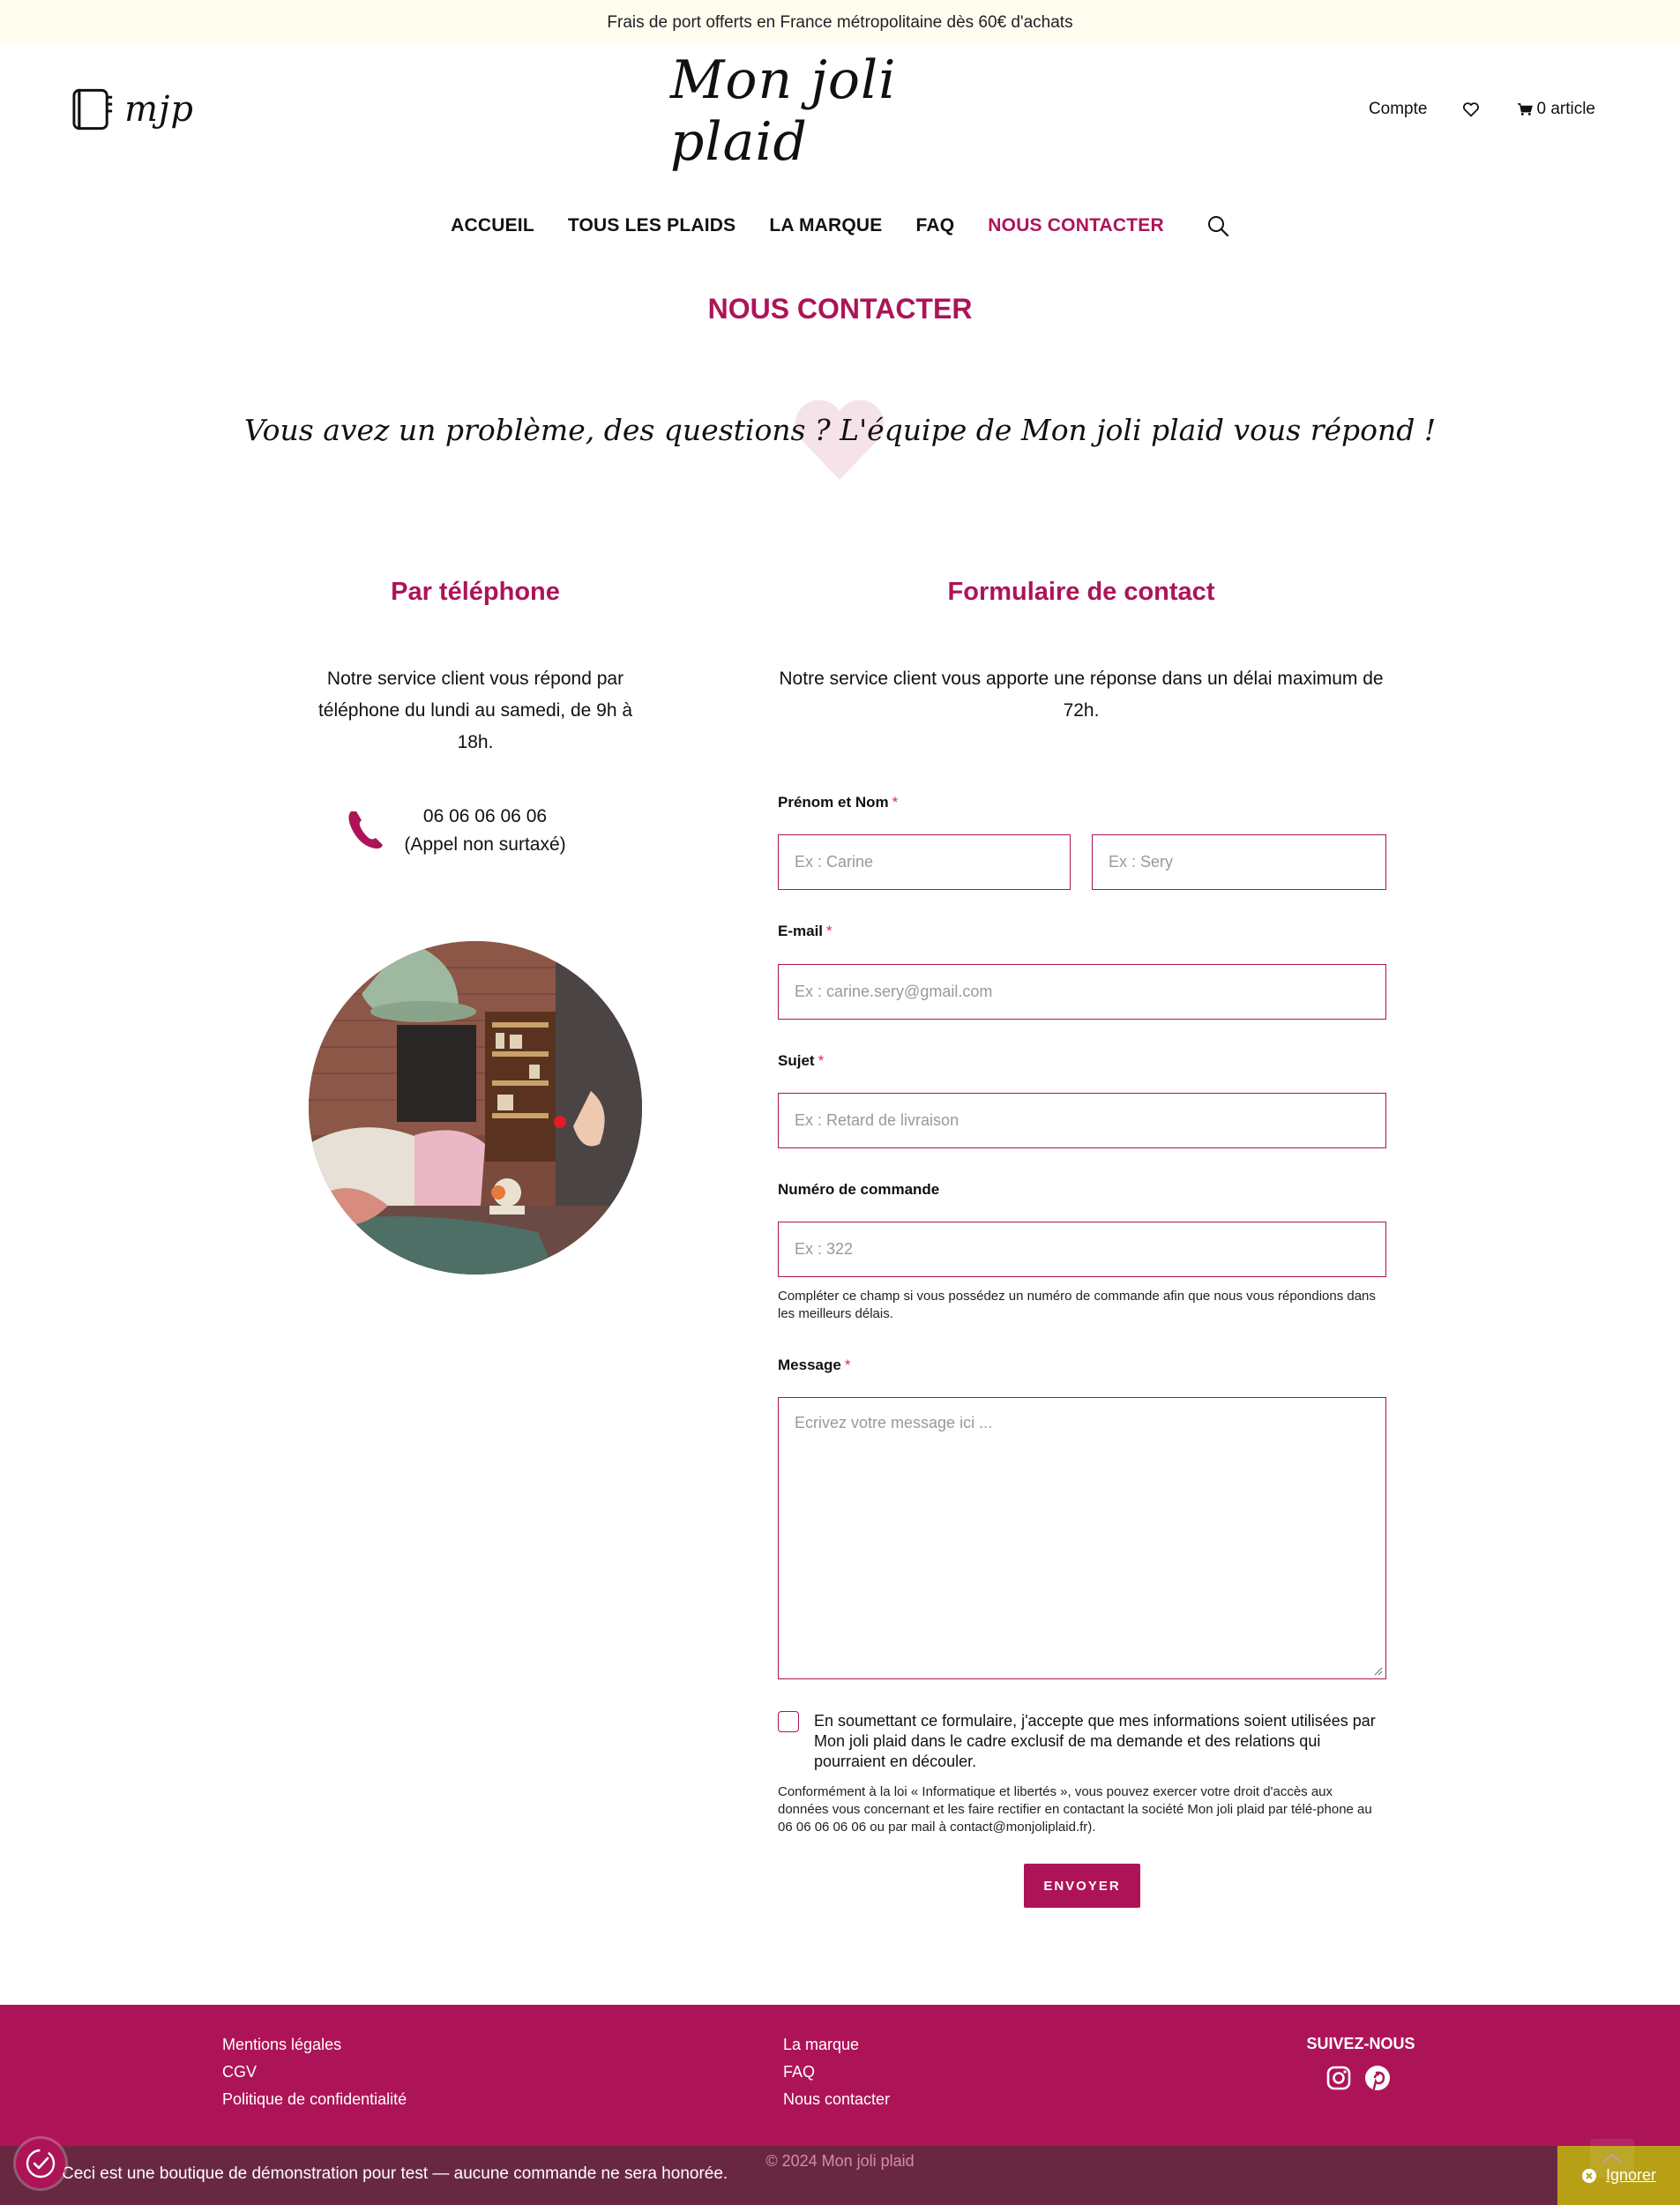  Describe the element at coordinates (801, 931) in the screenshot. I see `email-label-text: E-mail` at that location.